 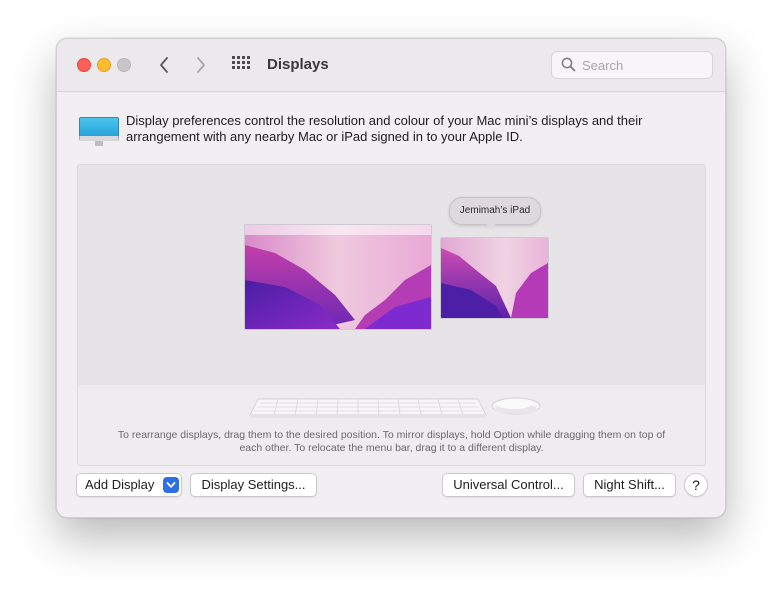 I want to click on monitor-icon, so click(x=99, y=131).